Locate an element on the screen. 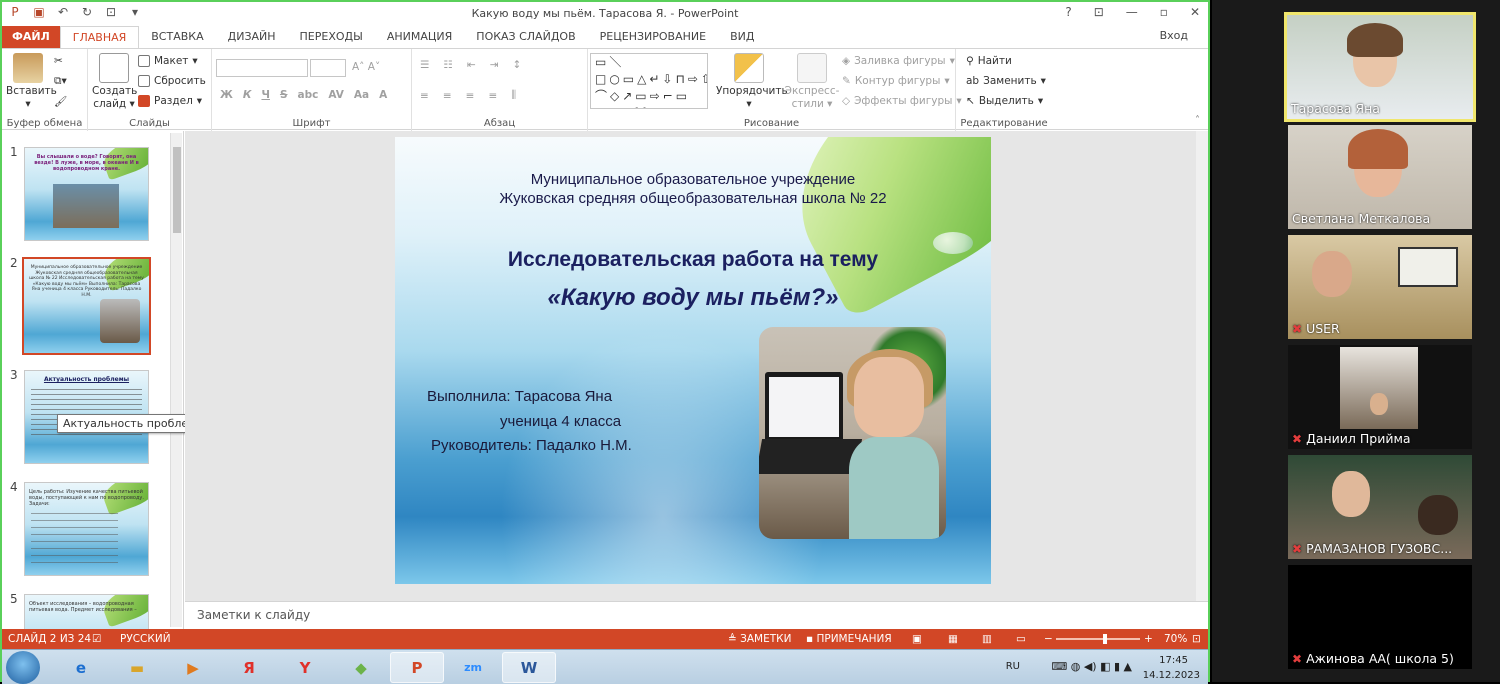 This screenshot has height=684, width=1500. paste-button: Вставить ▾ is located at coordinates (31, 82).